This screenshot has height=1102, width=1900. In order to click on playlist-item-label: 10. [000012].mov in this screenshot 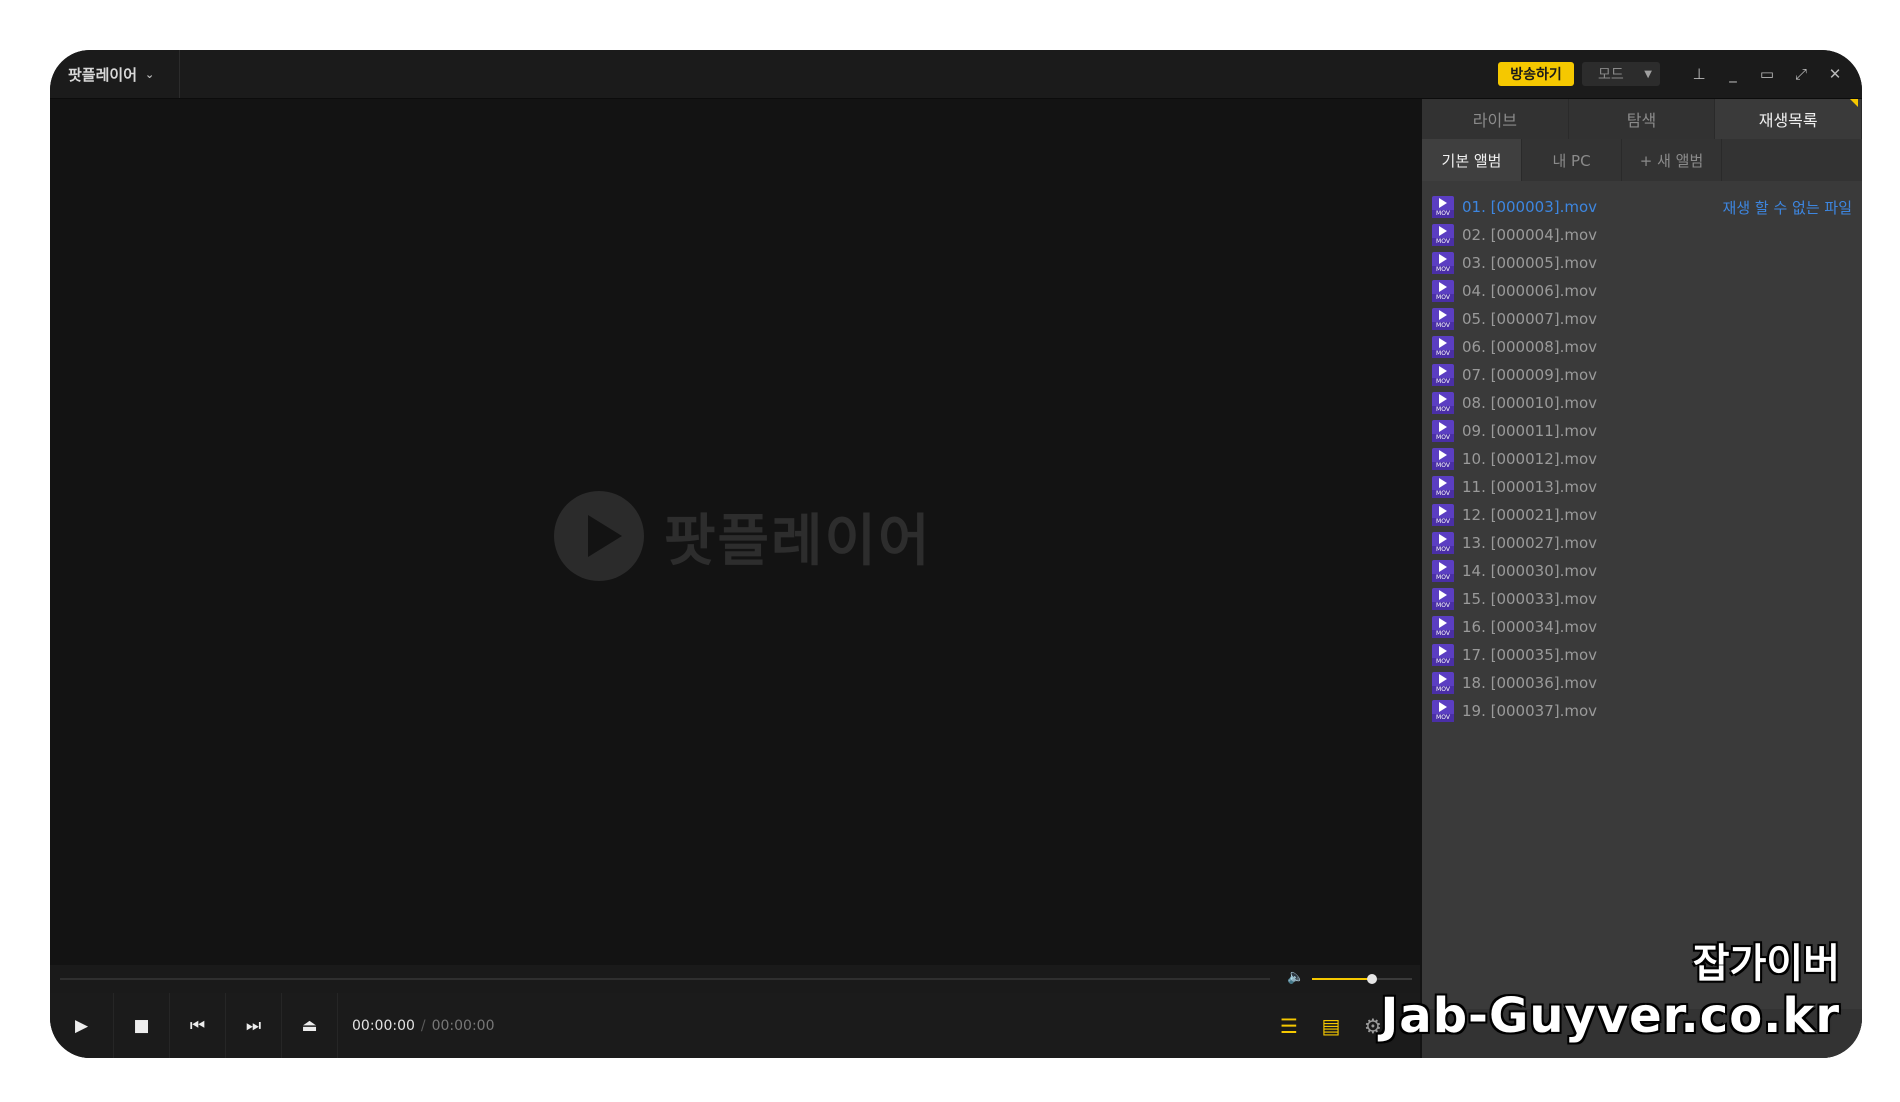, I will do `click(1530, 459)`.